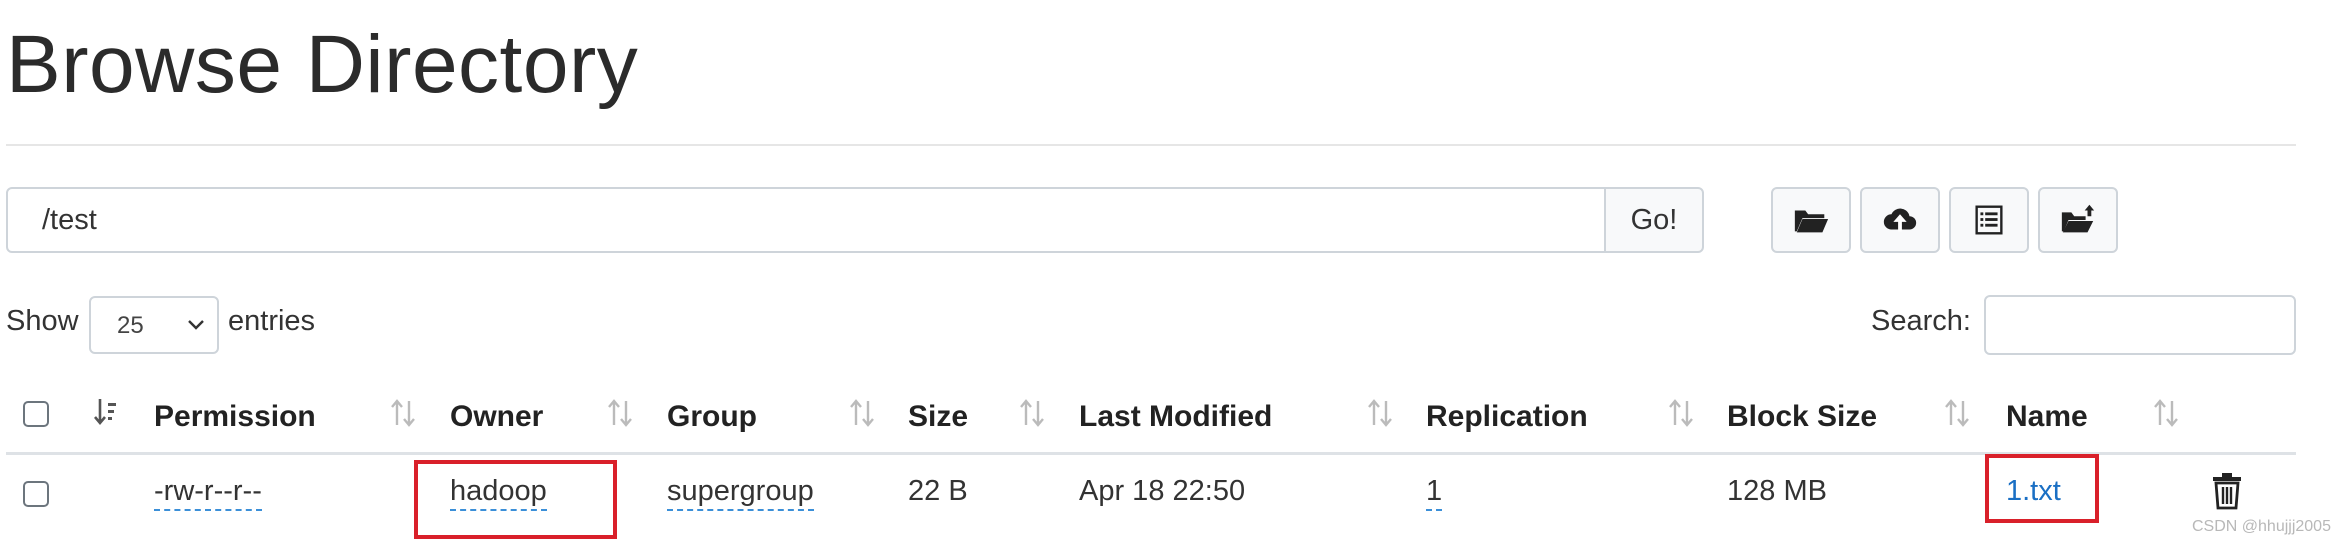 The image size is (2336, 544). What do you see at coordinates (1434, 493) in the screenshot?
I see `replication-value: 1` at bounding box center [1434, 493].